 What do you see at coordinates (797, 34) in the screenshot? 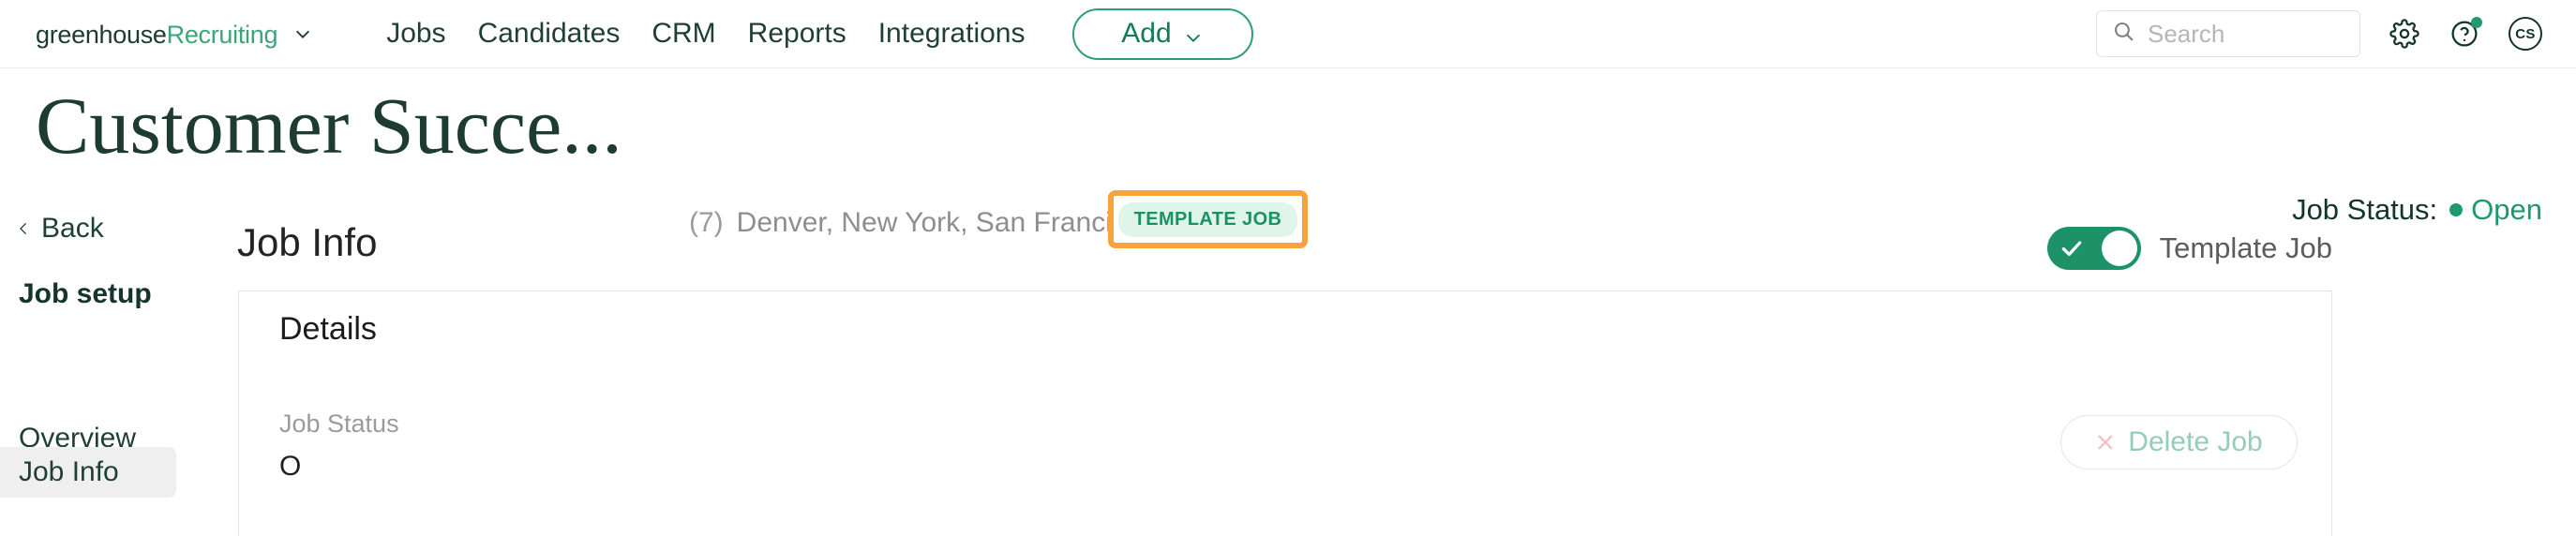
I see `nav-link-reports: Reports` at bounding box center [797, 34].